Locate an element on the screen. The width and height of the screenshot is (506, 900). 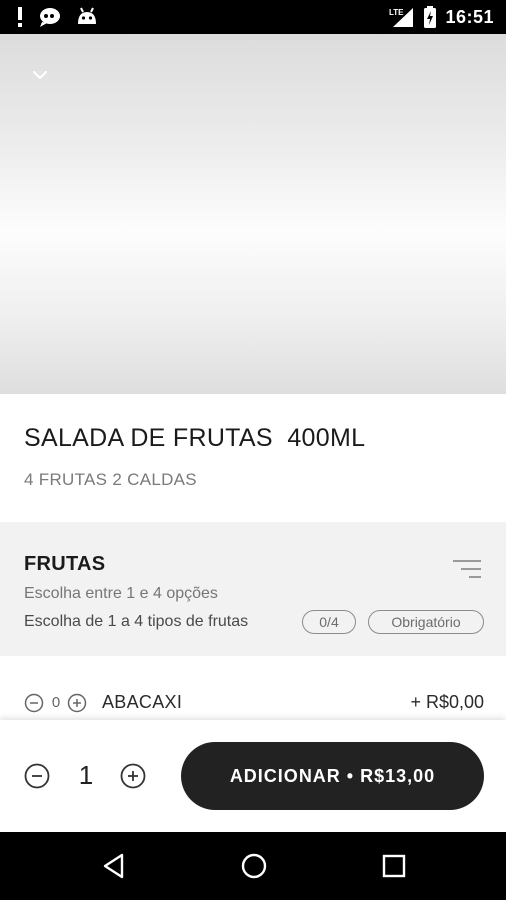
status-time: 16:51 is located at coordinates (469, 16).